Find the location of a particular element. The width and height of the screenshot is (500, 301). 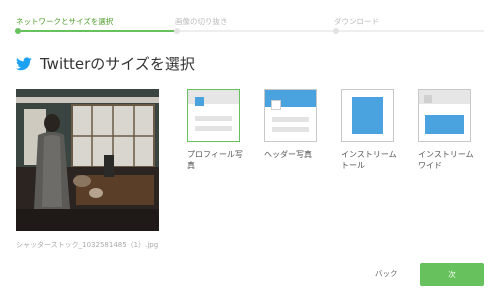

option-header-photo: ヘッダー写真 is located at coordinates (290, 124).